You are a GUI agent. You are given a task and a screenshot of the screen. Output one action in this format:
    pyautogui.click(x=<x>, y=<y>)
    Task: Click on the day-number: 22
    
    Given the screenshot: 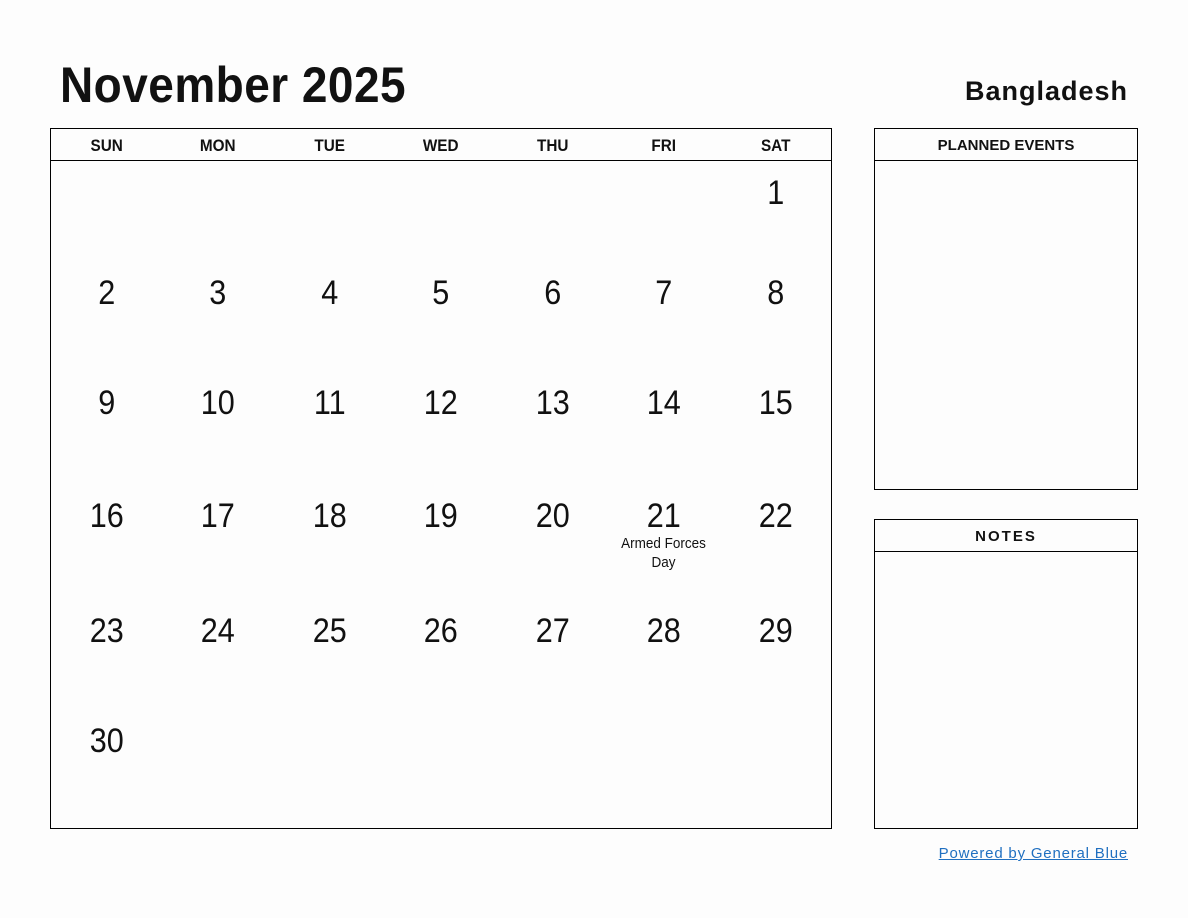 What is the action you would take?
    pyautogui.click(x=775, y=516)
    